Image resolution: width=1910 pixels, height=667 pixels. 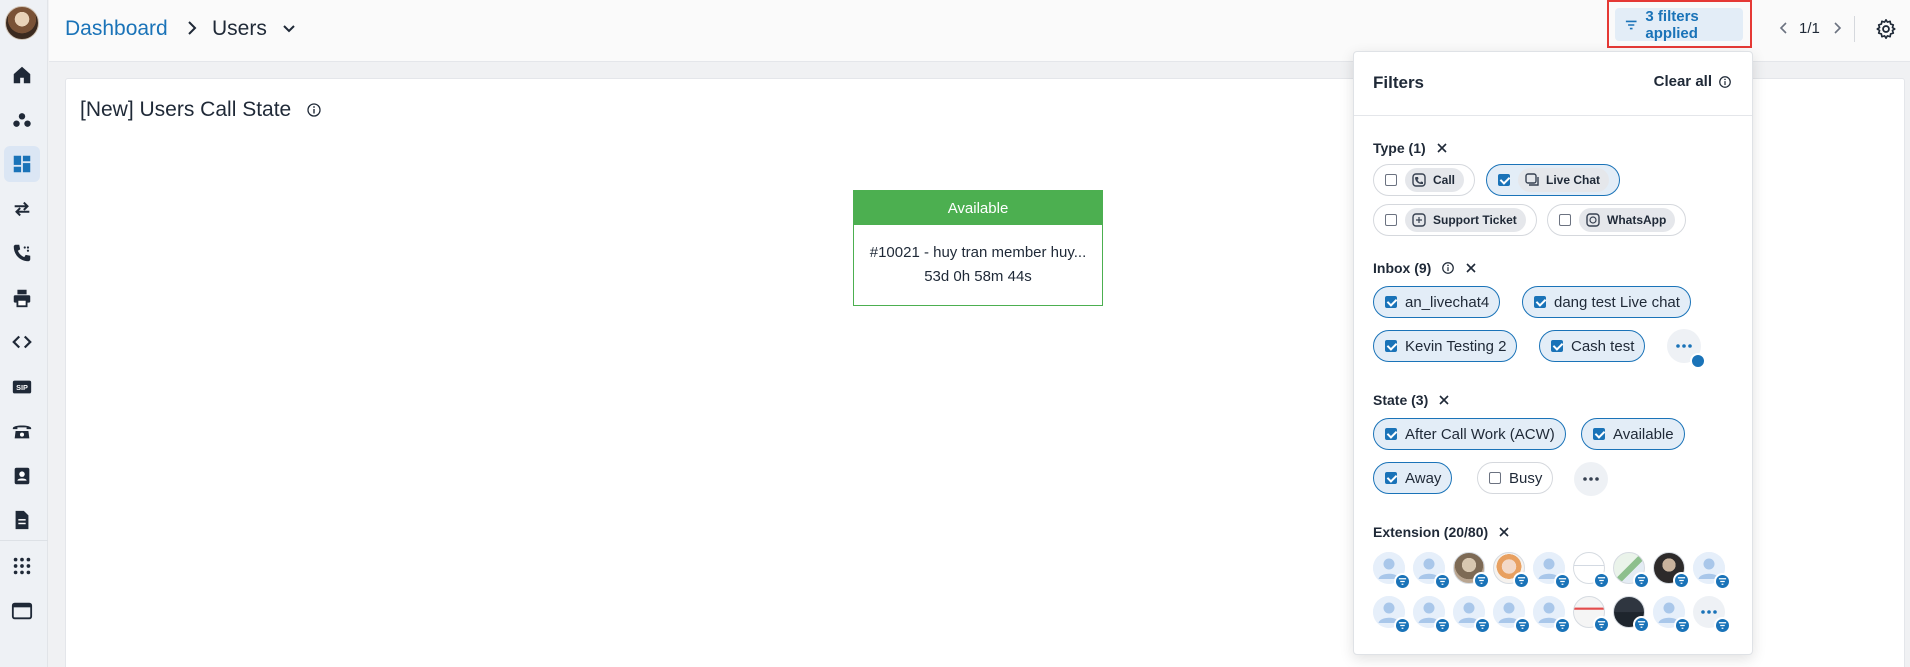 I want to click on filters-applied-button: 3 filters applied, so click(x=1679, y=25).